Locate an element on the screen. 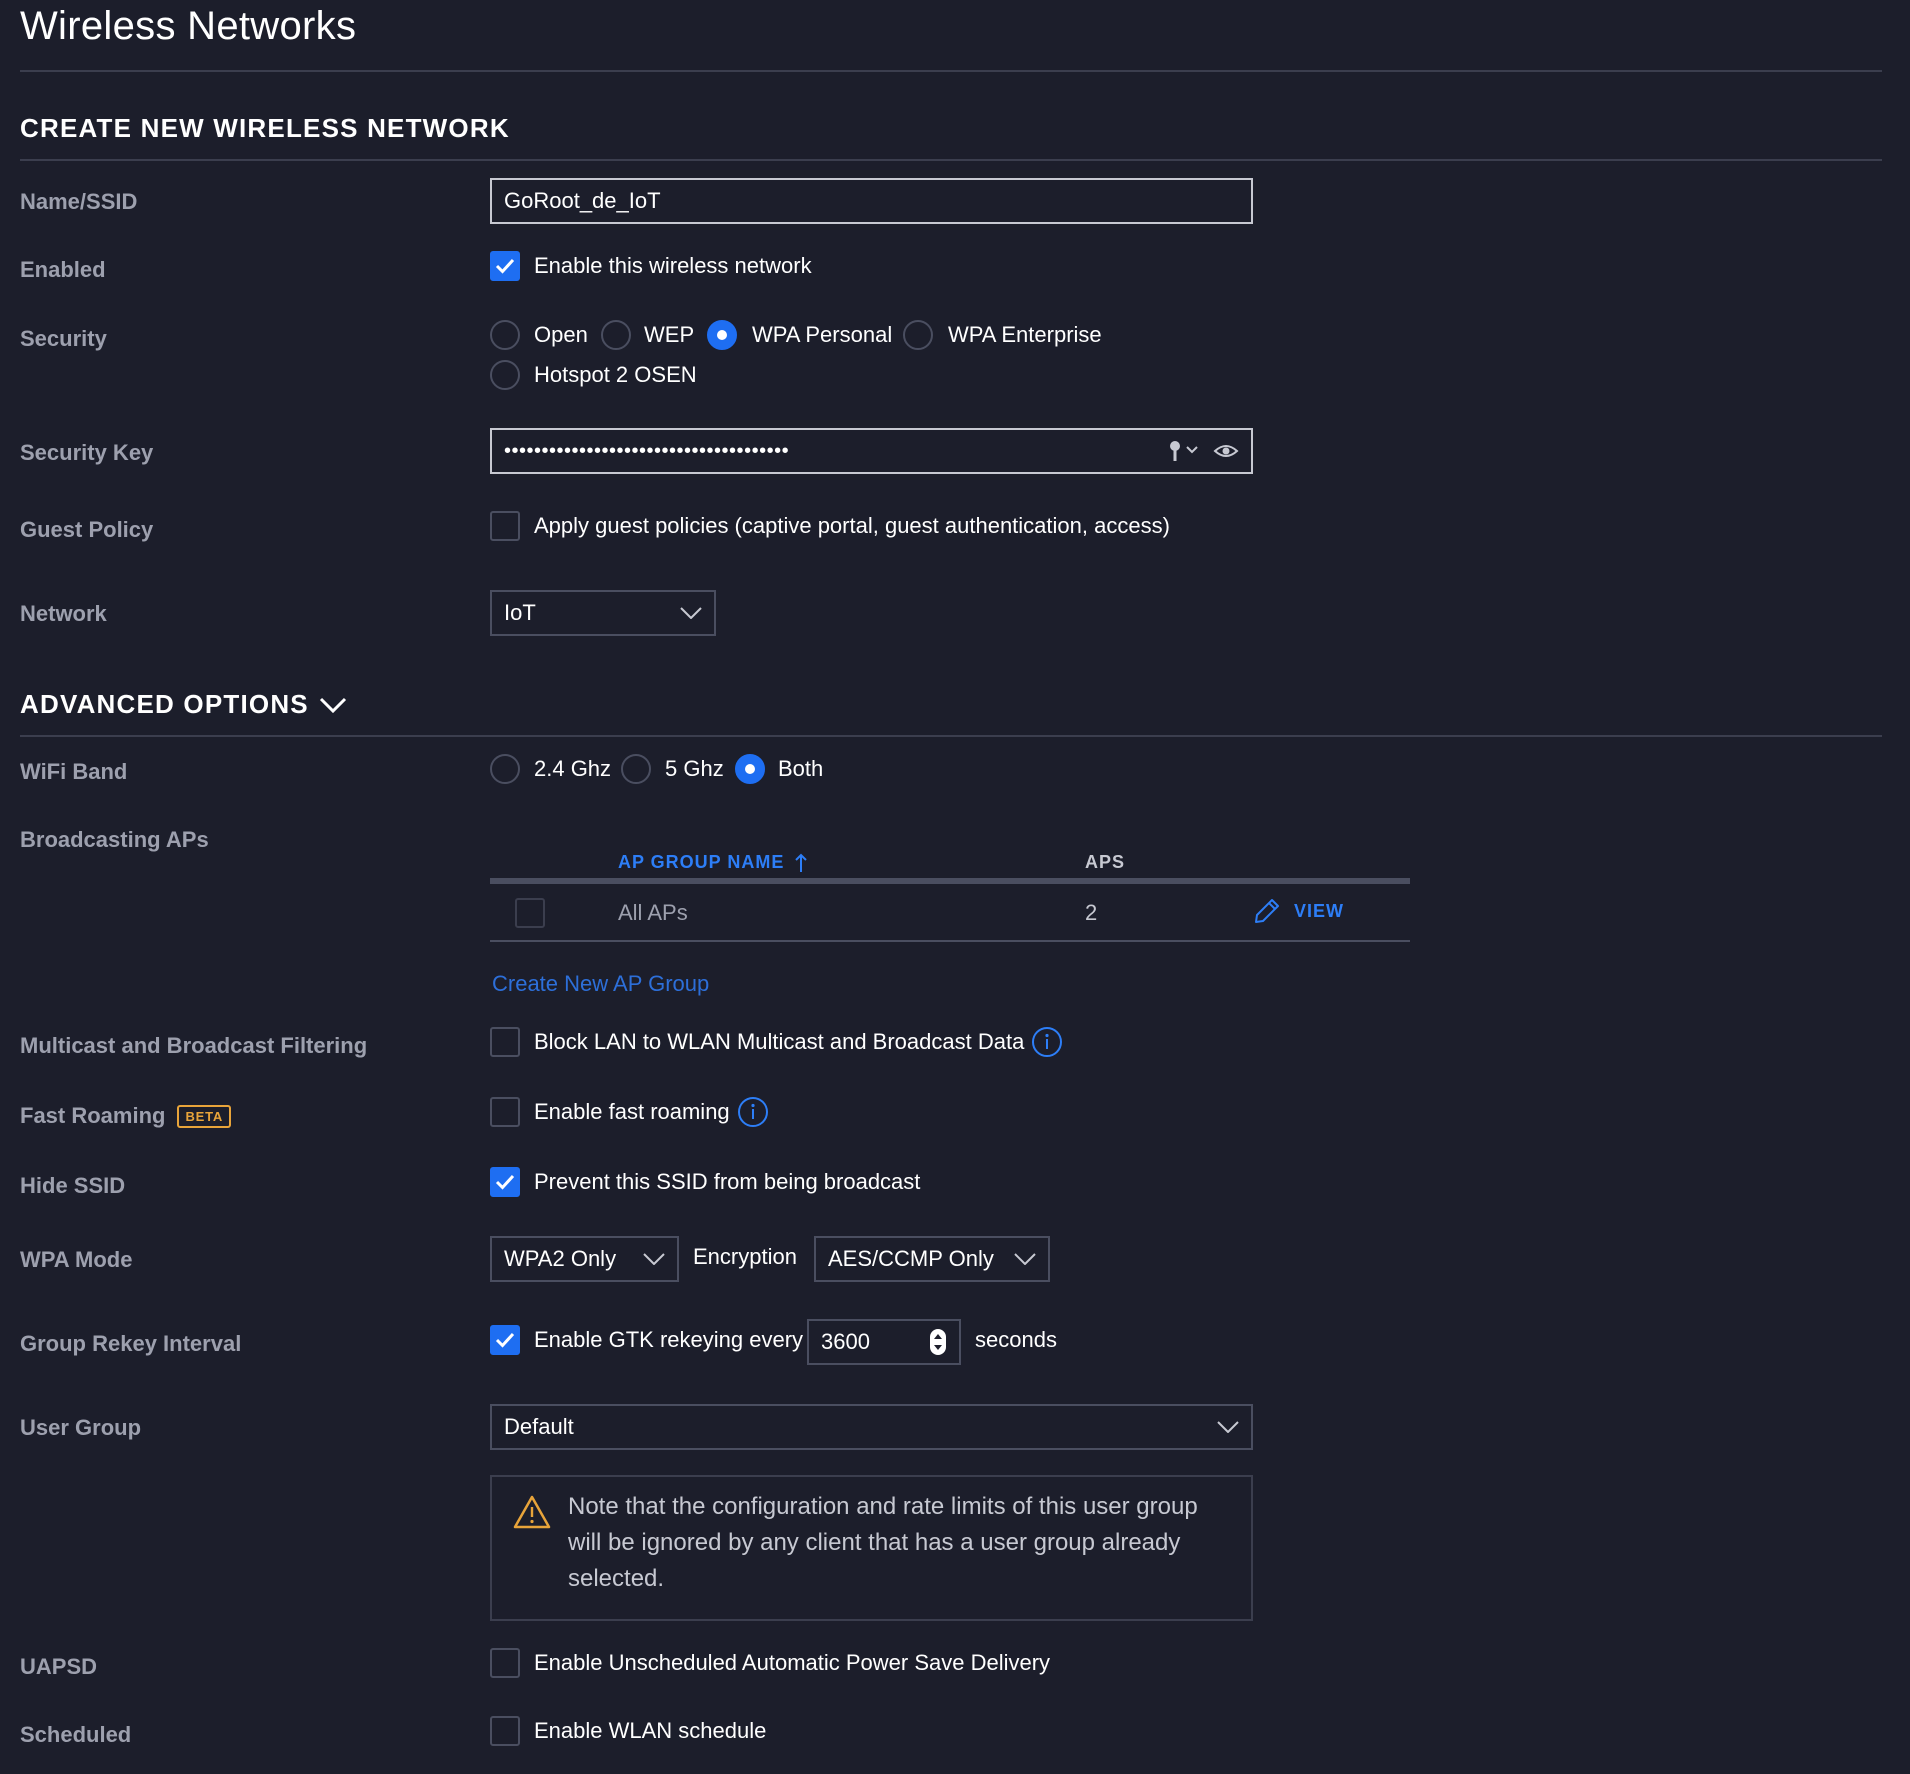  show-password-icon is located at coordinates (1226, 451).